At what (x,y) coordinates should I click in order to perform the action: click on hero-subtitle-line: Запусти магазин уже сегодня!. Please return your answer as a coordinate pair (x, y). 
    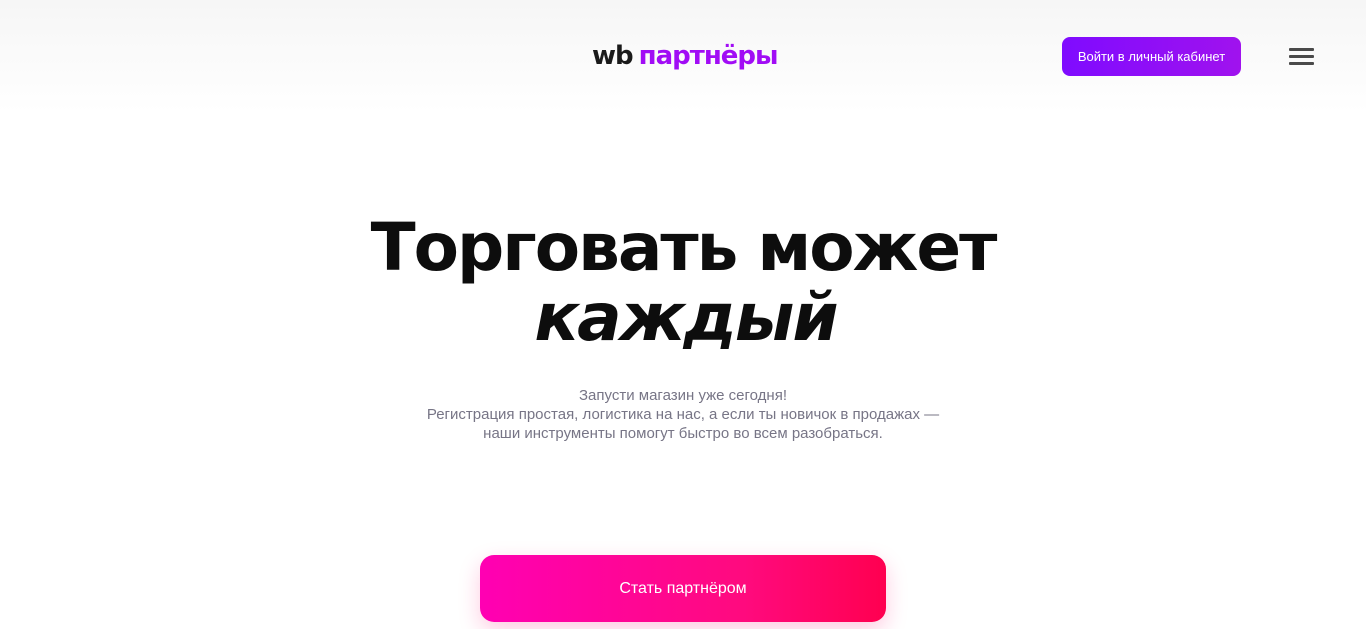
    Looking at the image, I should click on (683, 395).